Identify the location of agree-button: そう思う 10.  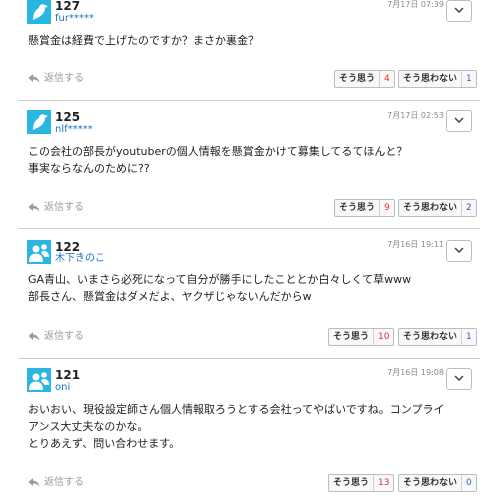
(361, 337).